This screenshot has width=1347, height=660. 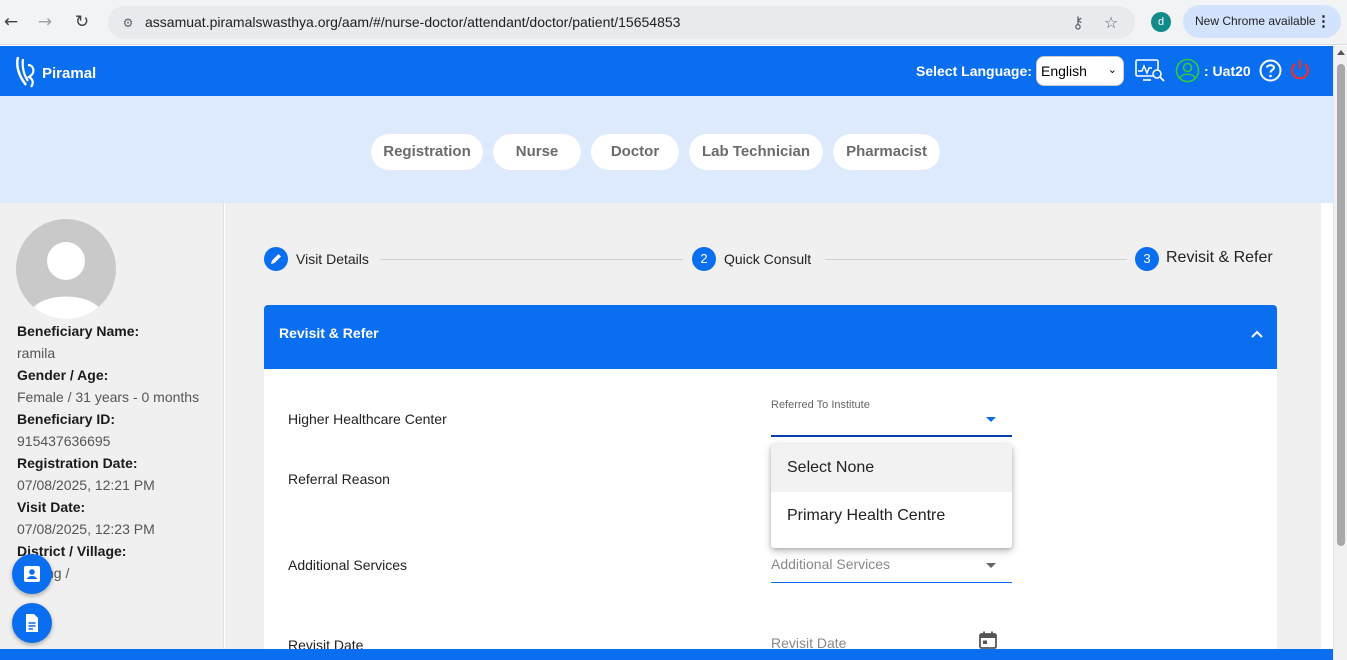 I want to click on contact-card-icon, so click(x=32, y=574).